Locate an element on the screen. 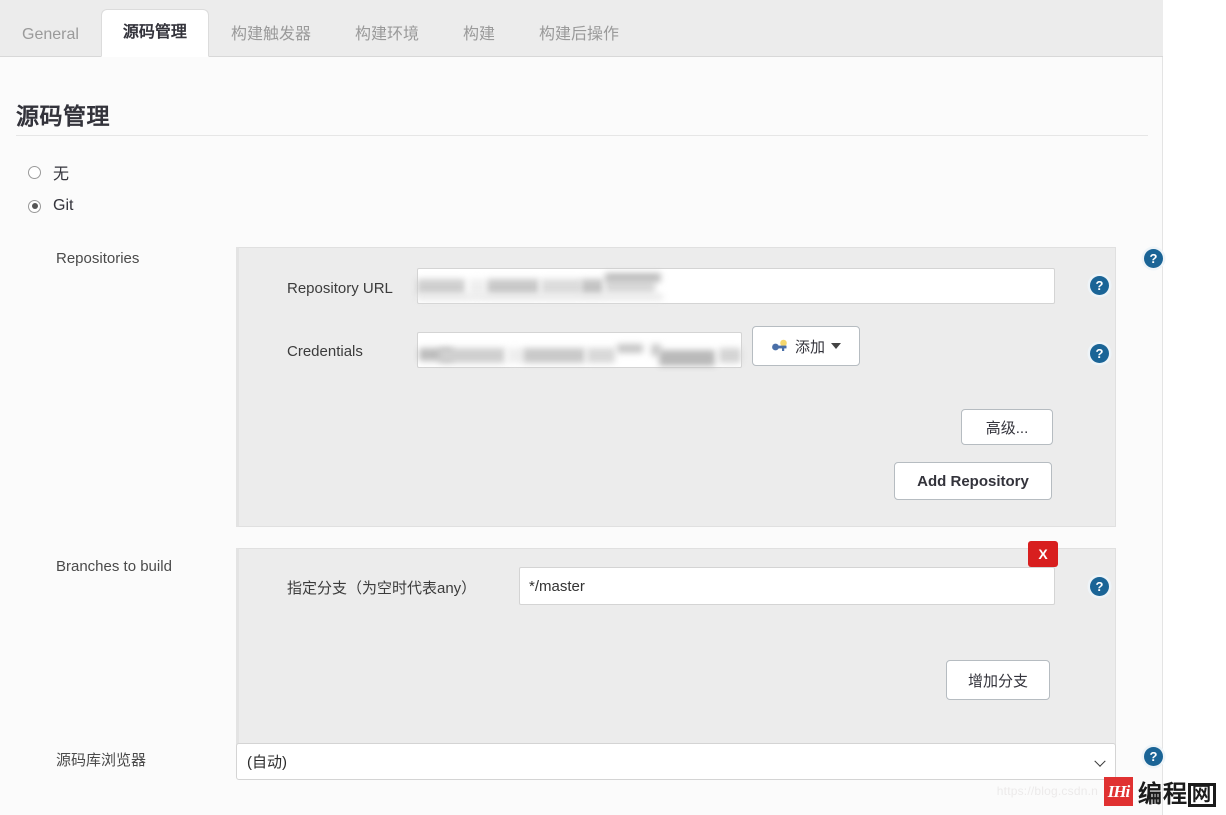 The image size is (1226, 815). repository-browser-select: (自动) is located at coordinates (676, 761).